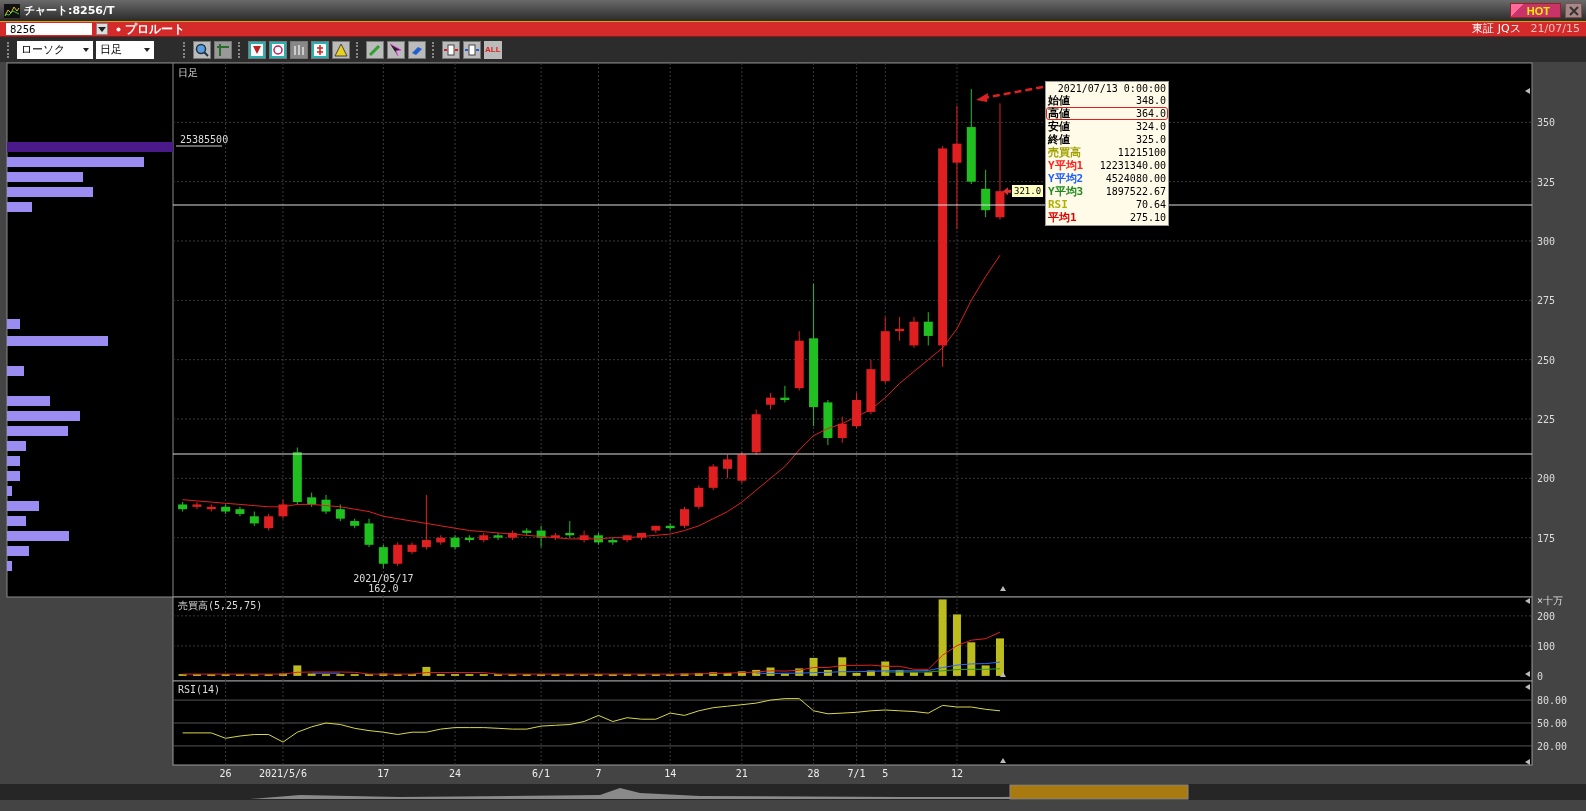 The height and width of the screenshot is (811, 1586). I want to click on tooltip-label: 始値, so click(1059, 100).